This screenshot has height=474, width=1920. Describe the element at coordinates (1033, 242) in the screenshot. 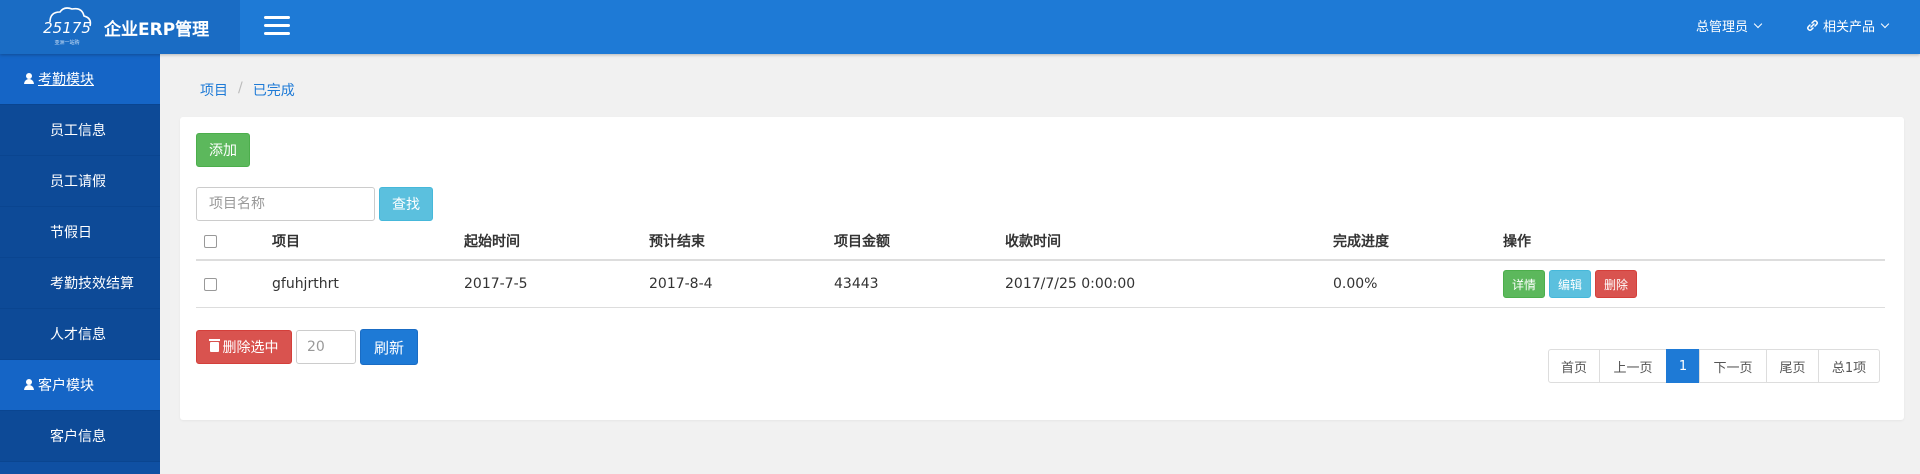

I see `column-header-payment-time: 收款时间` at that location.